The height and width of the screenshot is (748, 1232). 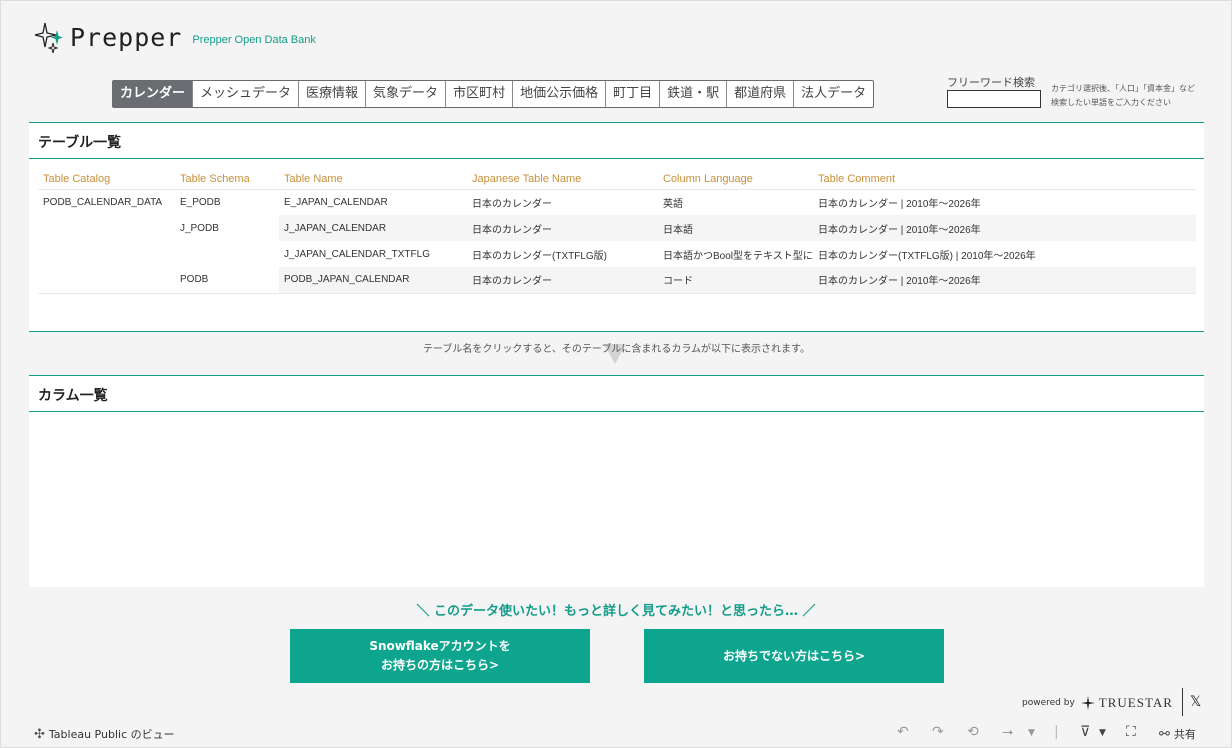 What do you see at coordinates (1007, 732) in the screenshot?
I see `refresh-icon: ⭢` at bounding box center [1007, 732].